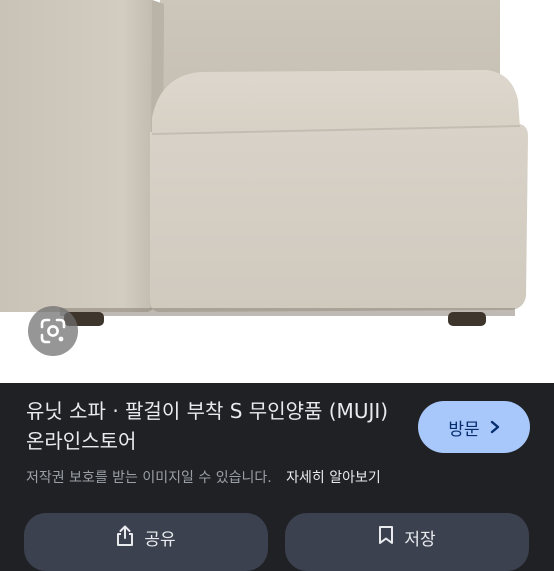 The height and width of the screenshot is (571, 554). What do you see at coordinates (216, 426) in the screenshot?
I see `result-title: 유닛 소파 · 팔걸이 부착 S 무인양품 (MUJI) 온라인스토어` at bounding box center [216, 426].